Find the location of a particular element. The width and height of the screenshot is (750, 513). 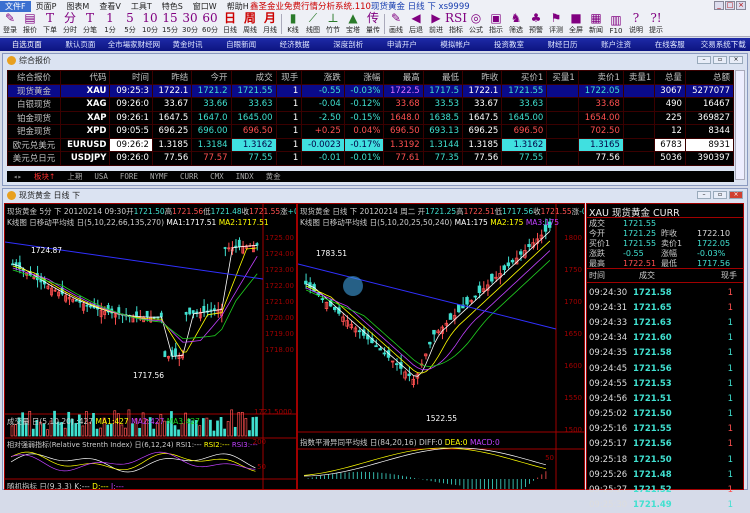

nav-link-4: 自眼新闻 is located at coordinates (241, 44).